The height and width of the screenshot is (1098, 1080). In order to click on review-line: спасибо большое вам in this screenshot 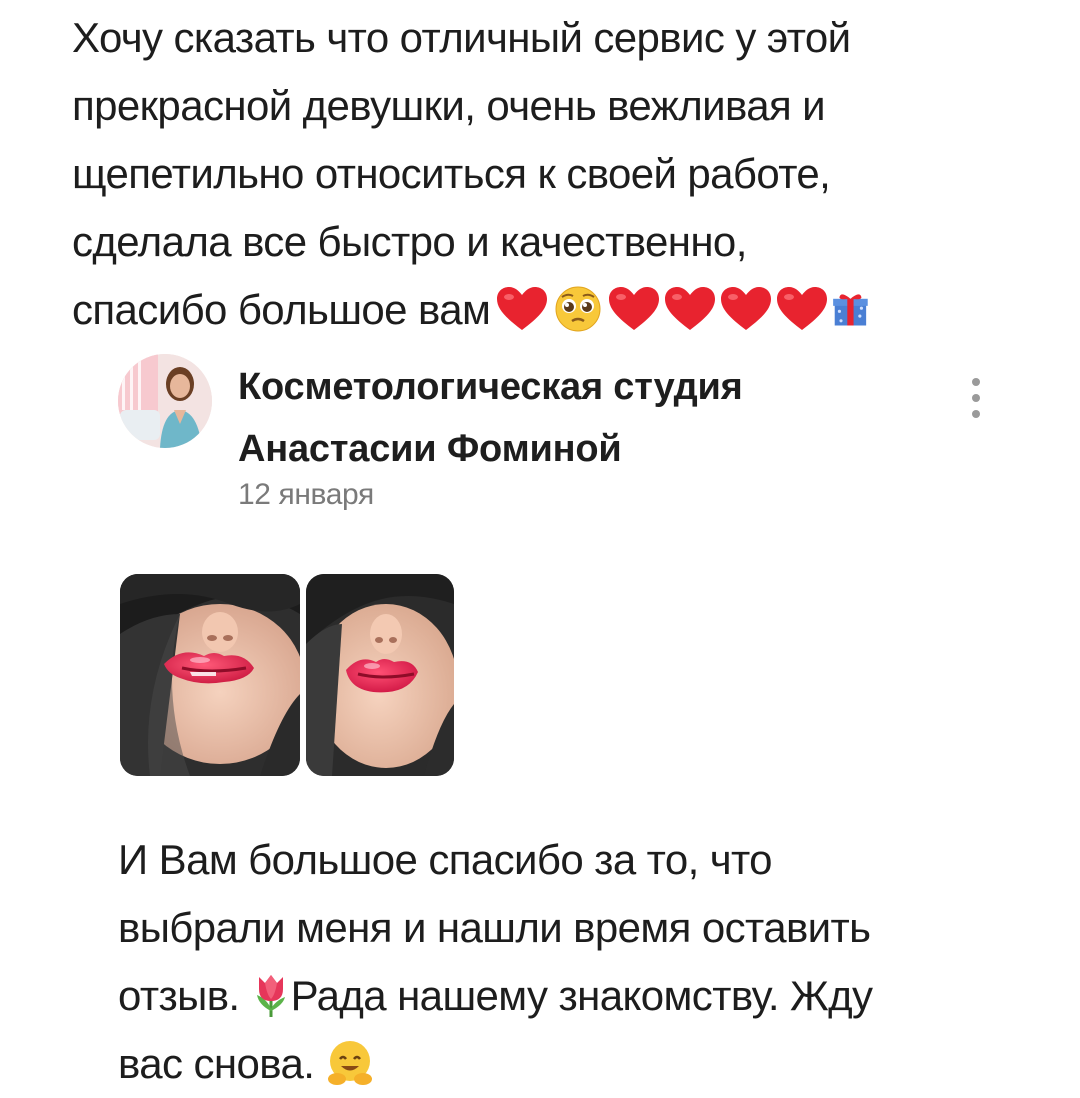, I will do `click(281, 309)`.